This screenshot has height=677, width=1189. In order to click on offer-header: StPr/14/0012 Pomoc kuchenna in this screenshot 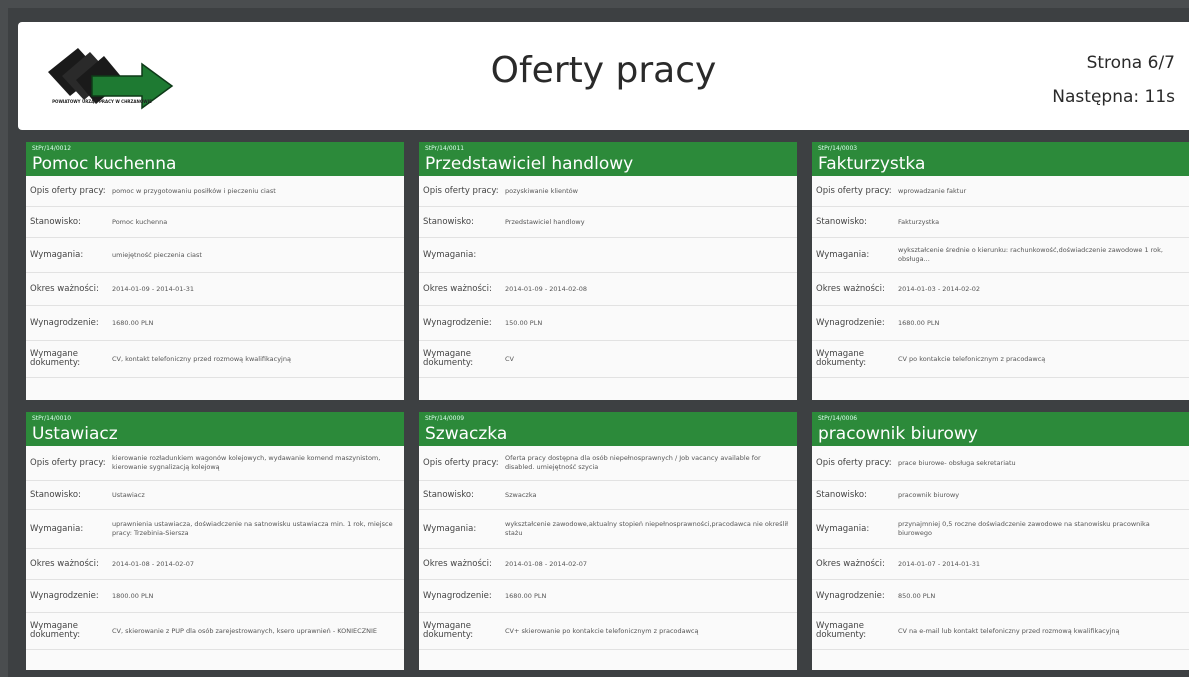, I will do `click(215, 159)`.